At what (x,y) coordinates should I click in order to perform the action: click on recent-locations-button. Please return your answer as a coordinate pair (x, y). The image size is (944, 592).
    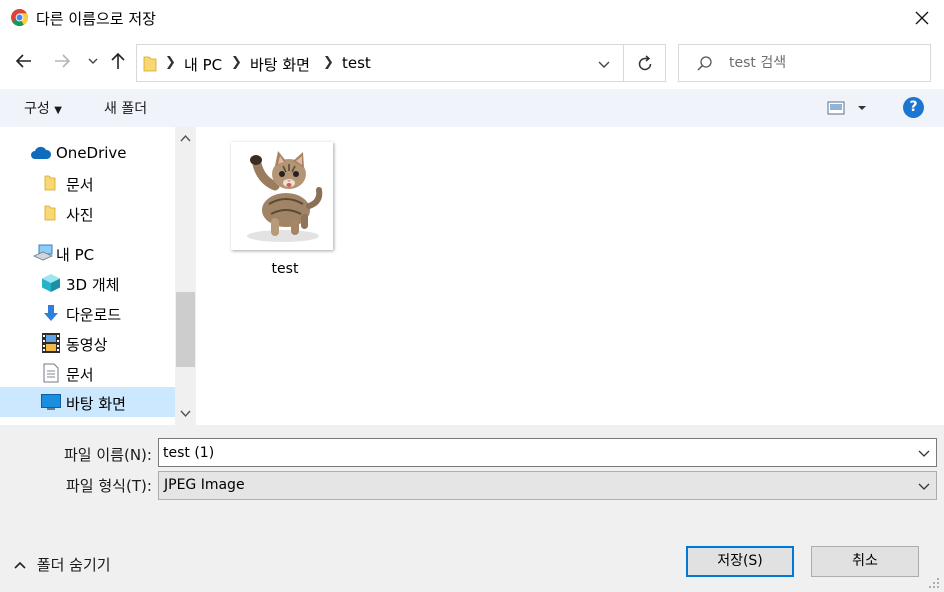
    Looking at the image, I should click on (97, 62).